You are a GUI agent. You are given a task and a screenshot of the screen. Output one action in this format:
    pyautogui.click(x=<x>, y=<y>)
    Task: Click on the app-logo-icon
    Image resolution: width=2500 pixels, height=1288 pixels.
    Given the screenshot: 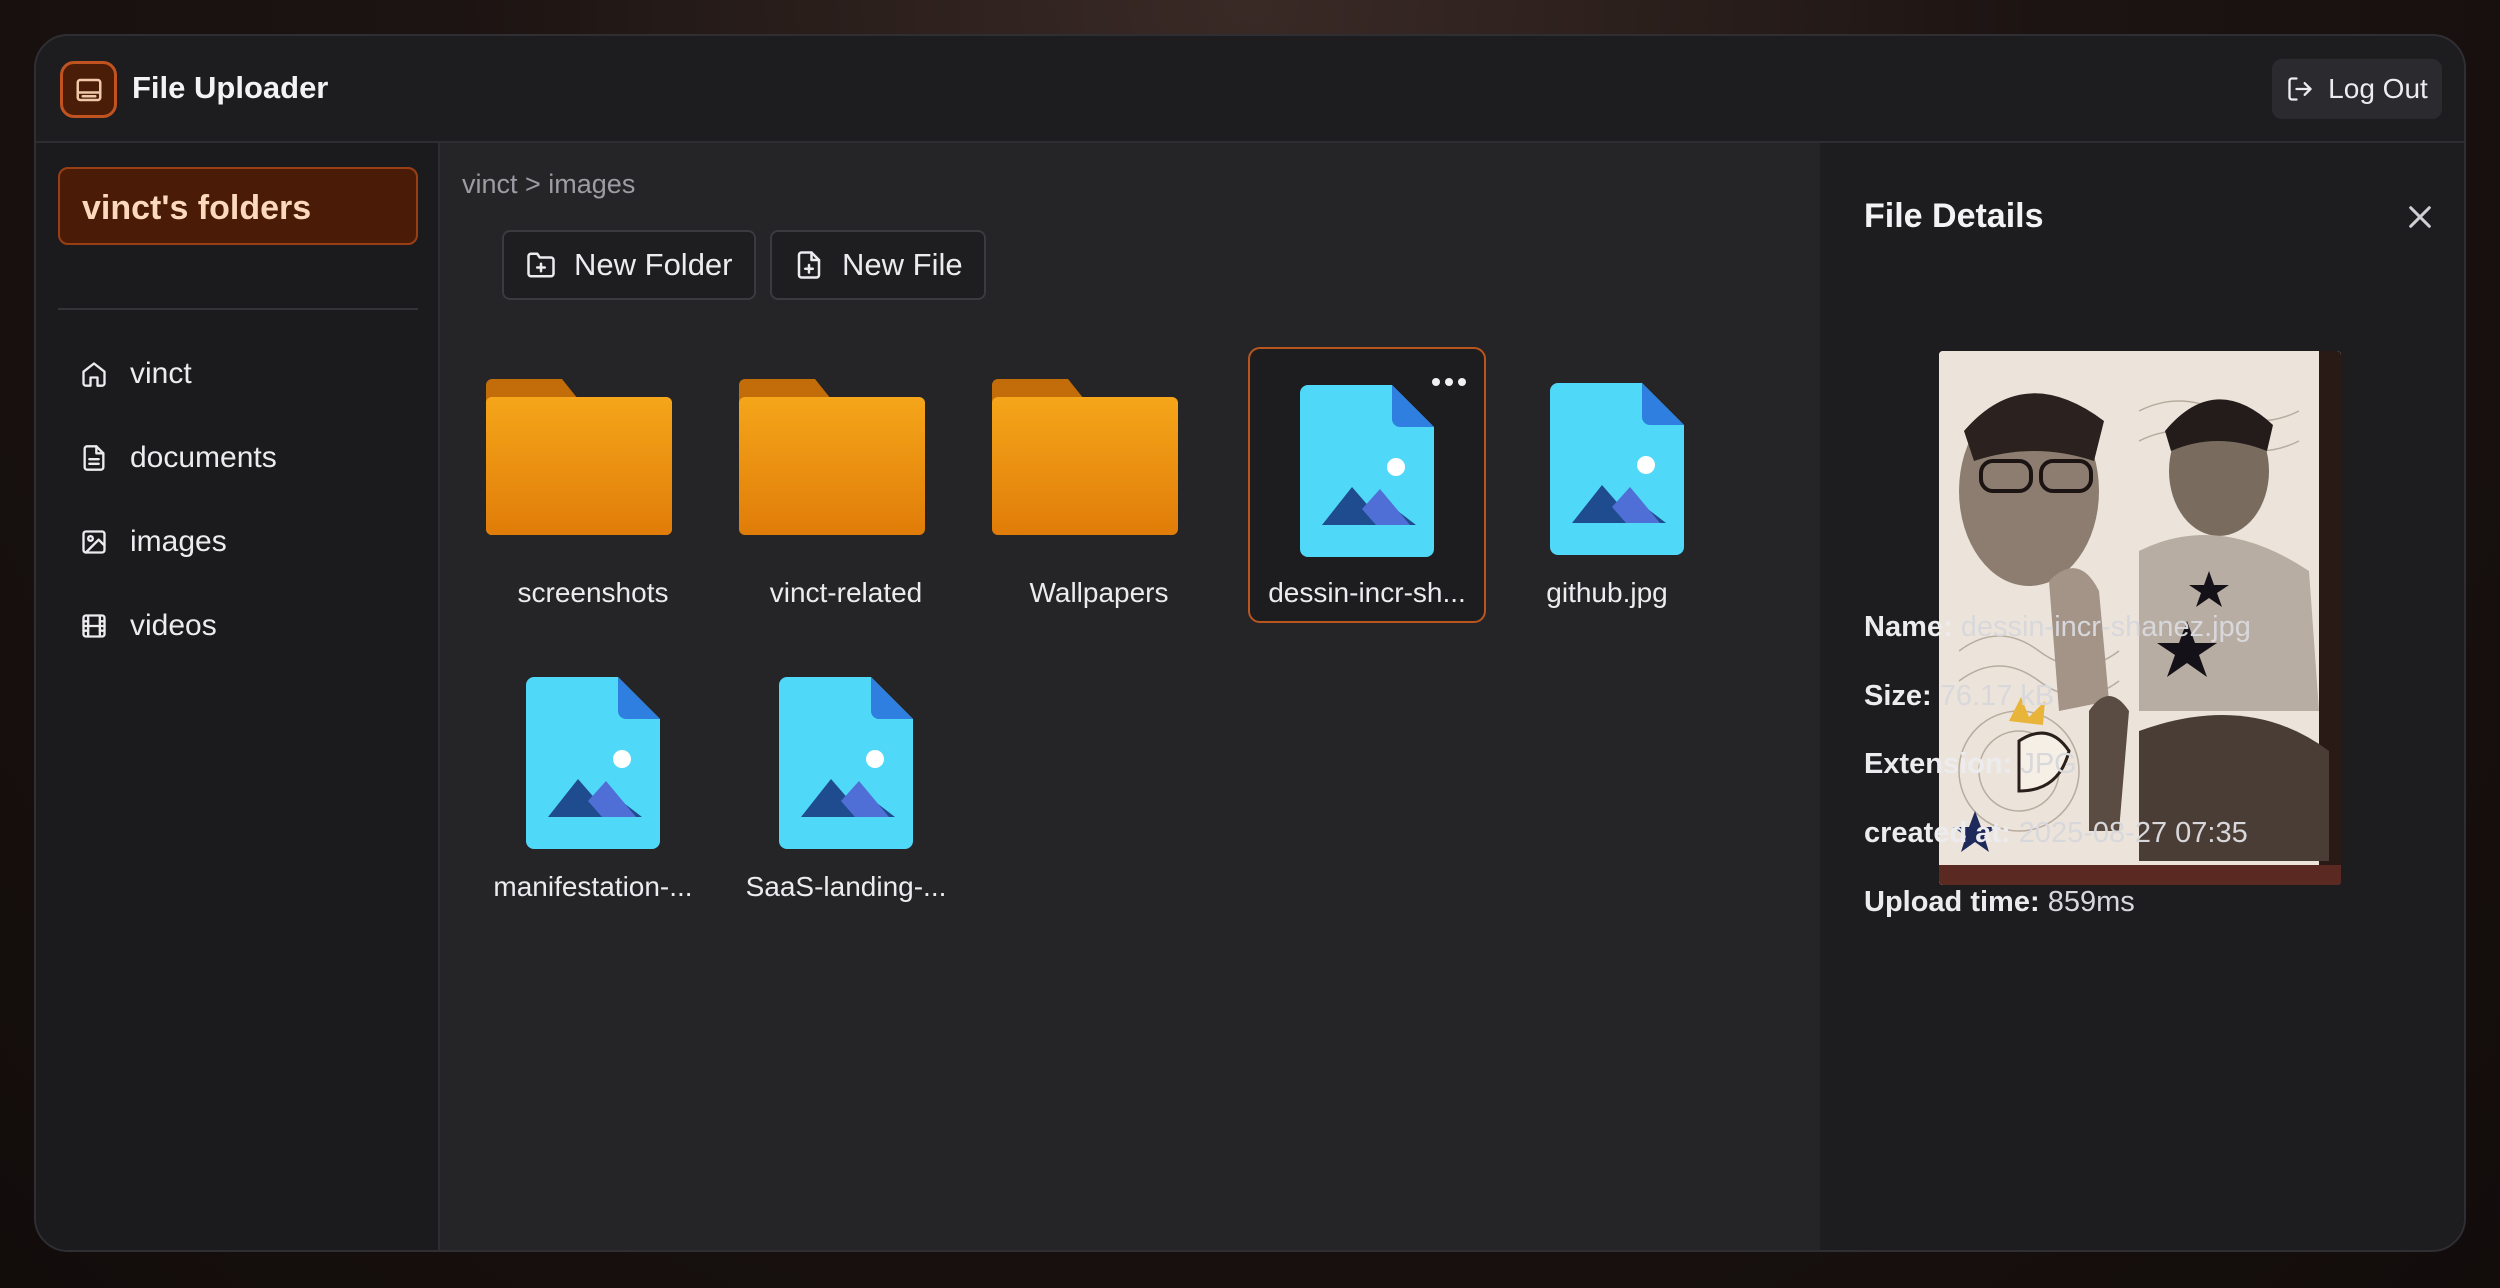 What is the action you would take?
    pyautogui.click(x=88, y=89)
    